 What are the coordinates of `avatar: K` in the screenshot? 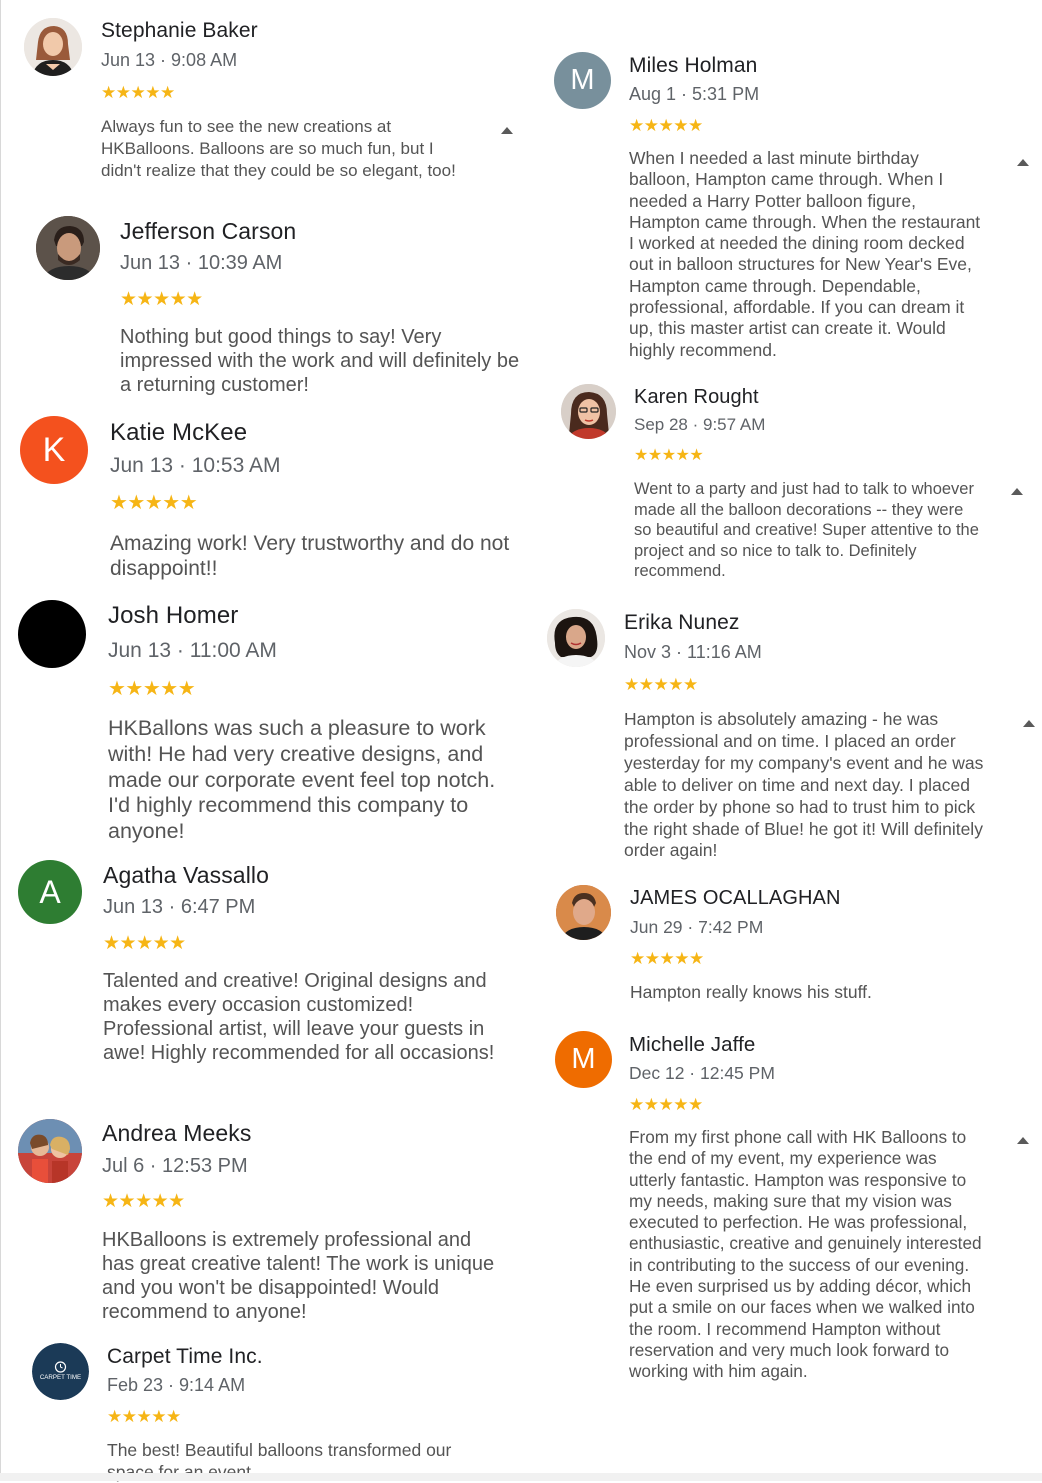 It's located at (54, 450).